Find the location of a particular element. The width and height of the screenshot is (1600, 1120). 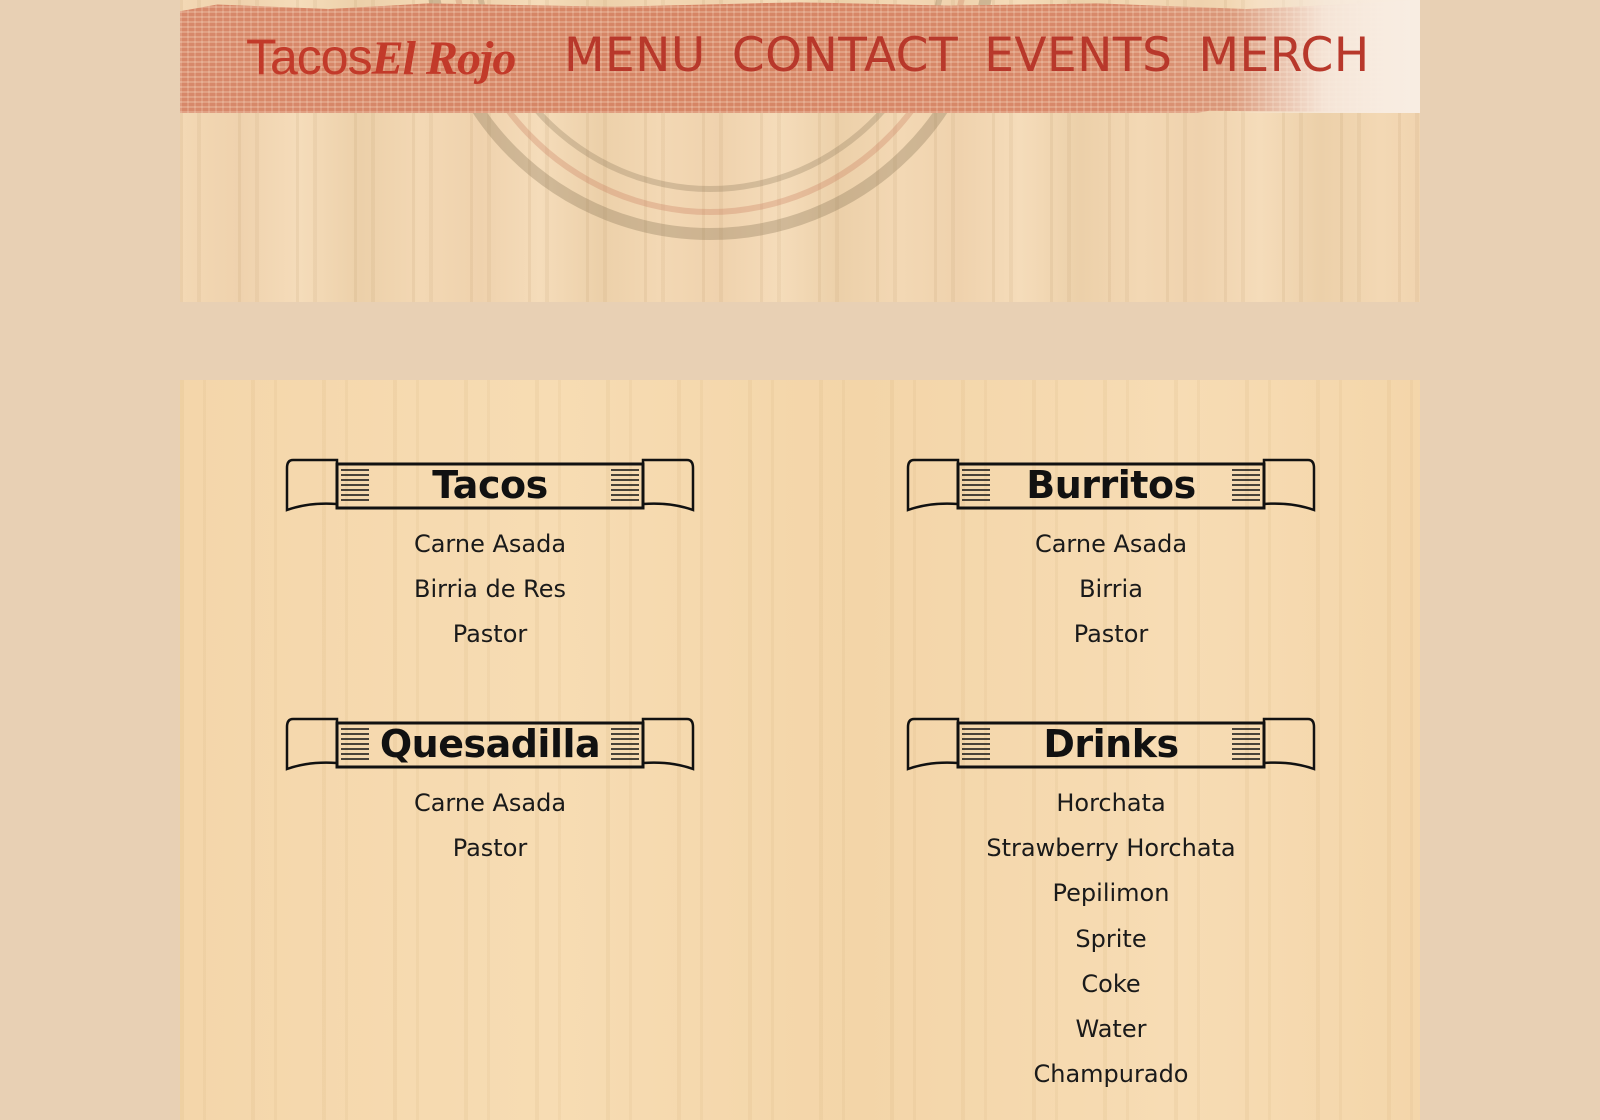

section-banner: Drinks is located at coordinates (1111, 745).